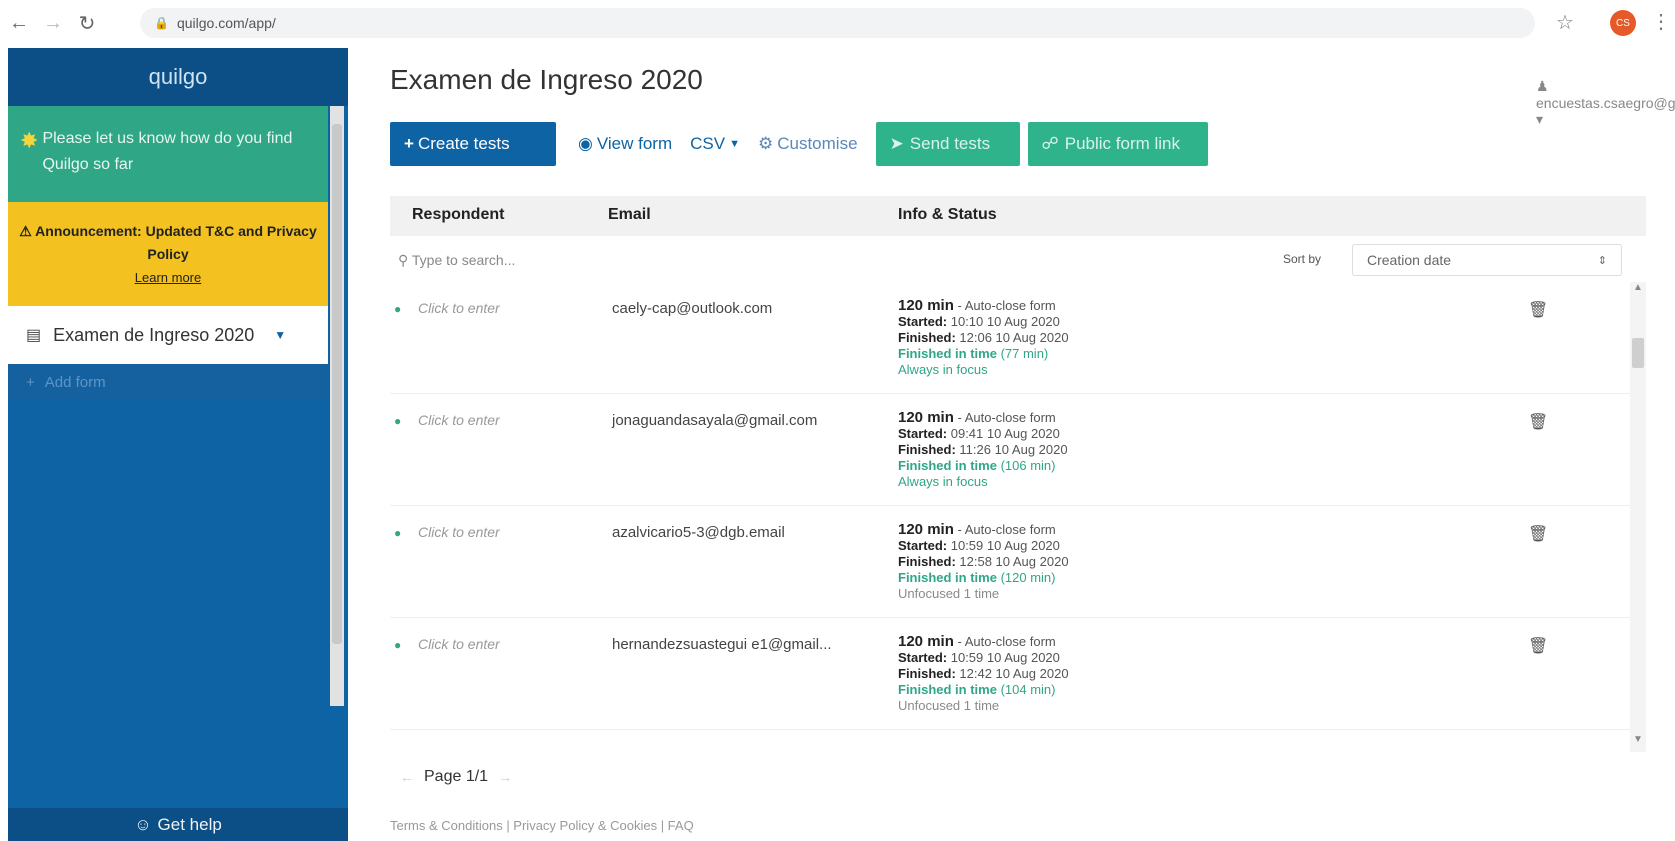  I want to click on public-form-link-button: ☍ Public form link, so click(1117, 144).